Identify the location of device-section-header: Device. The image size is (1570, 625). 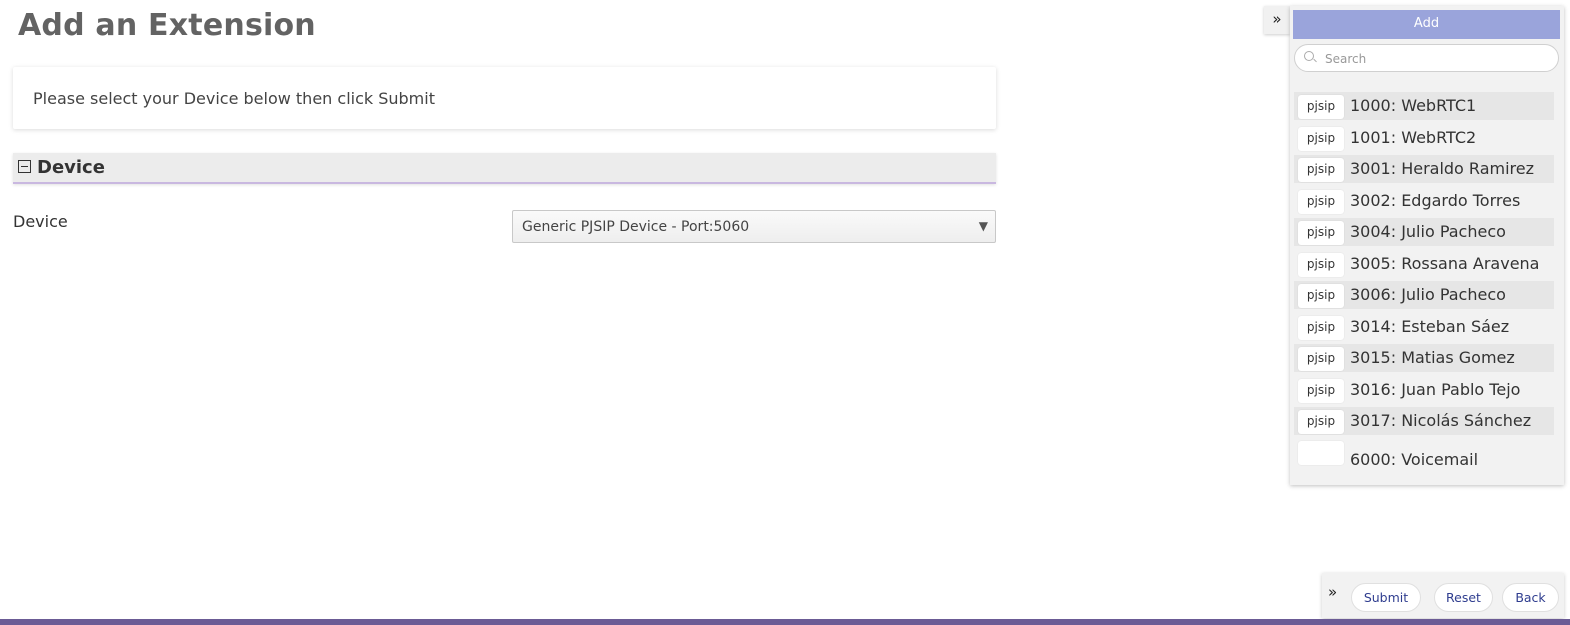
(504, 168).